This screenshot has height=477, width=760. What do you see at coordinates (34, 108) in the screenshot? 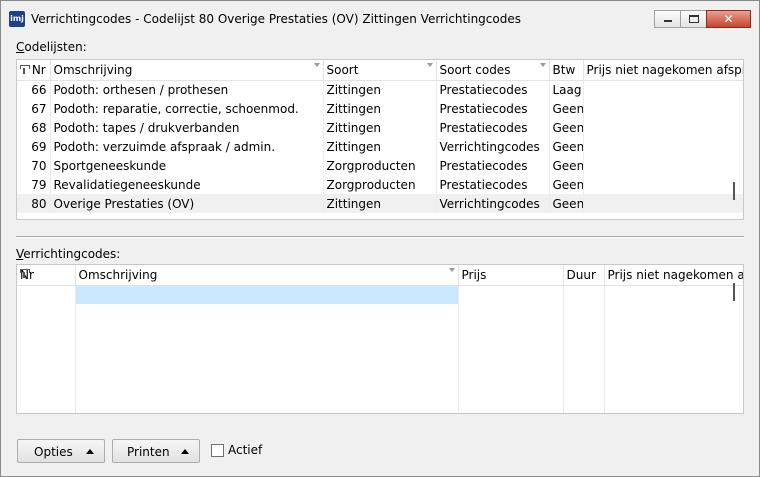
I see `cell-nr: 67` at bounding box center [34, 108].